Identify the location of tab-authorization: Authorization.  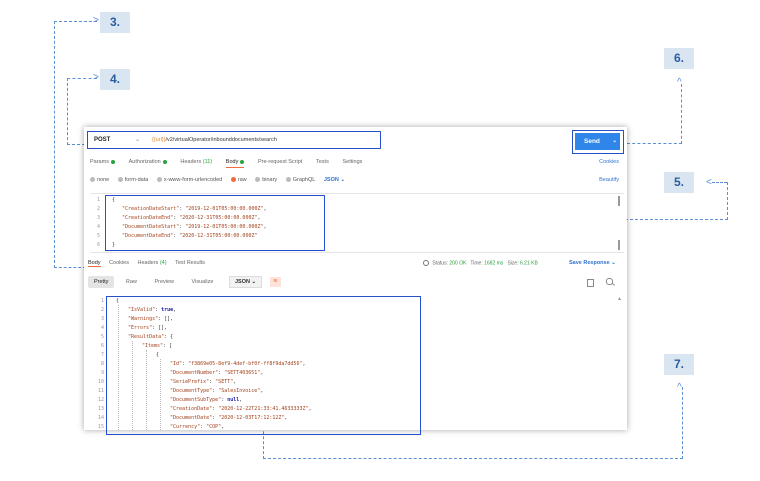
(148, 162).